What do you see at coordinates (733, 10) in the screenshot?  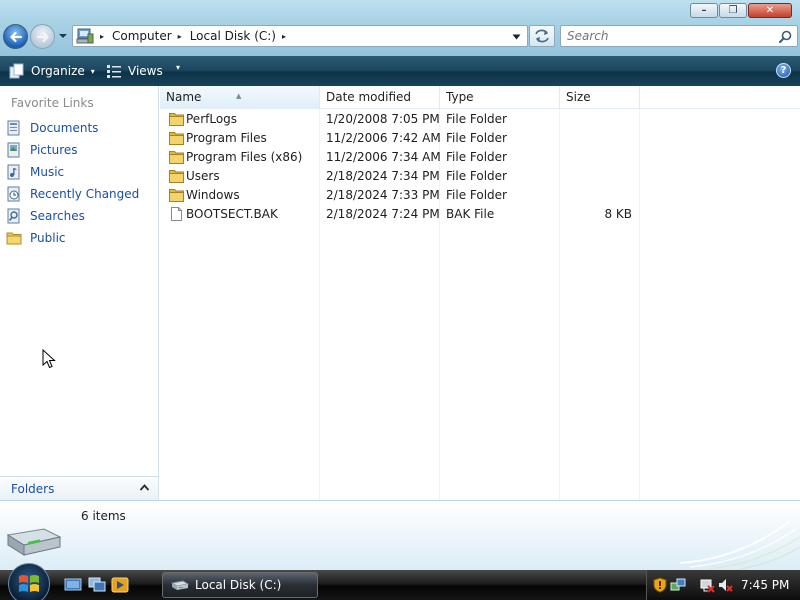 I see `maximize-button: ❐` at bounding box center [733, 10].